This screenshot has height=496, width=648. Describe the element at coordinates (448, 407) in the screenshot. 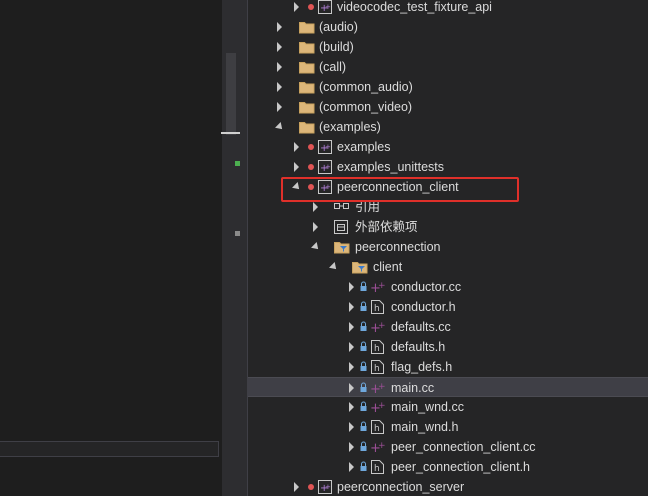

I see `tree-item-file-cpp: + + main_wnd.cc` at that location.